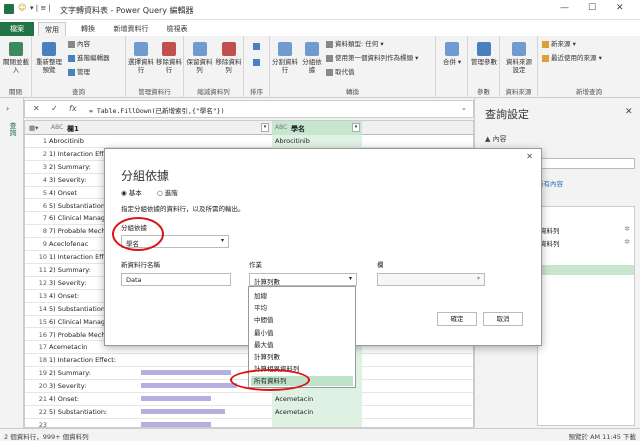 The height and width of the screenshot is (441, 640). I want to click on type-any-icon-2: ABC, so click(281, 127).